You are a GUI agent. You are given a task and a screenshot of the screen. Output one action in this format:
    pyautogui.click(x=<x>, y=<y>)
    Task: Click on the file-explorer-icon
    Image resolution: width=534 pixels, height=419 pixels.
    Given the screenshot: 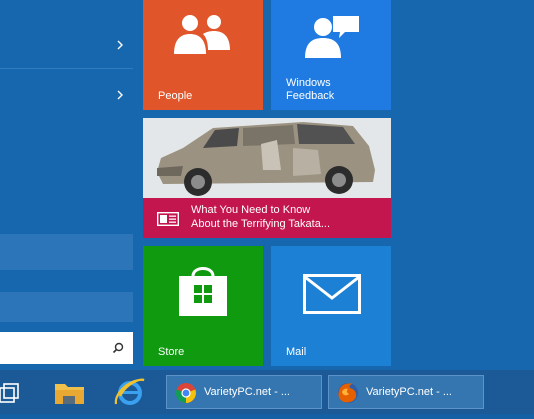 What is the action you would take?
    pyautogui.click(x=70, y=392)
    